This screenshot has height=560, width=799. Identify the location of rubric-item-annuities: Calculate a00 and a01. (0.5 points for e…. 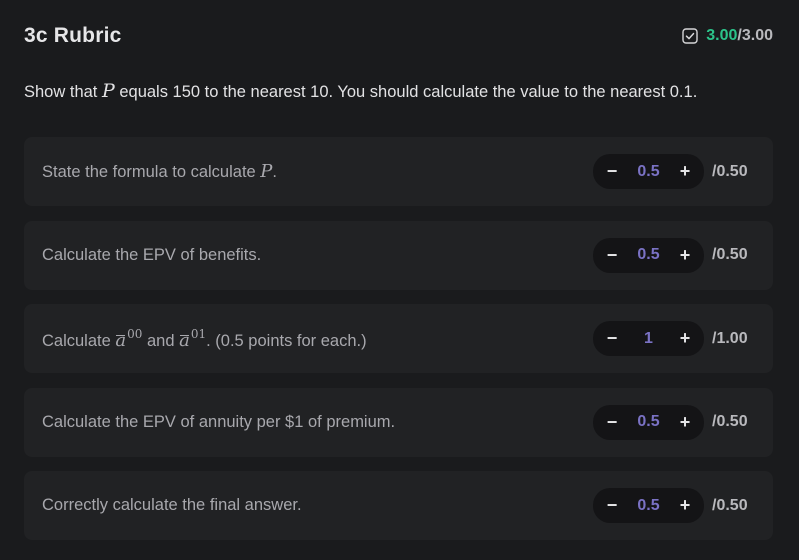
(398, 338).